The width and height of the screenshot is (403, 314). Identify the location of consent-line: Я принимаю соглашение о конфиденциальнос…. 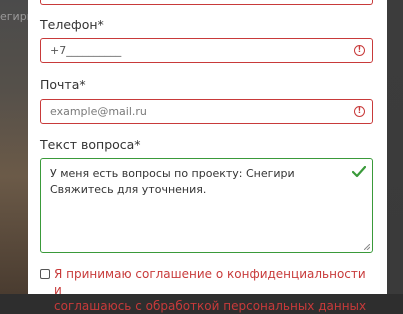
(210, 282).